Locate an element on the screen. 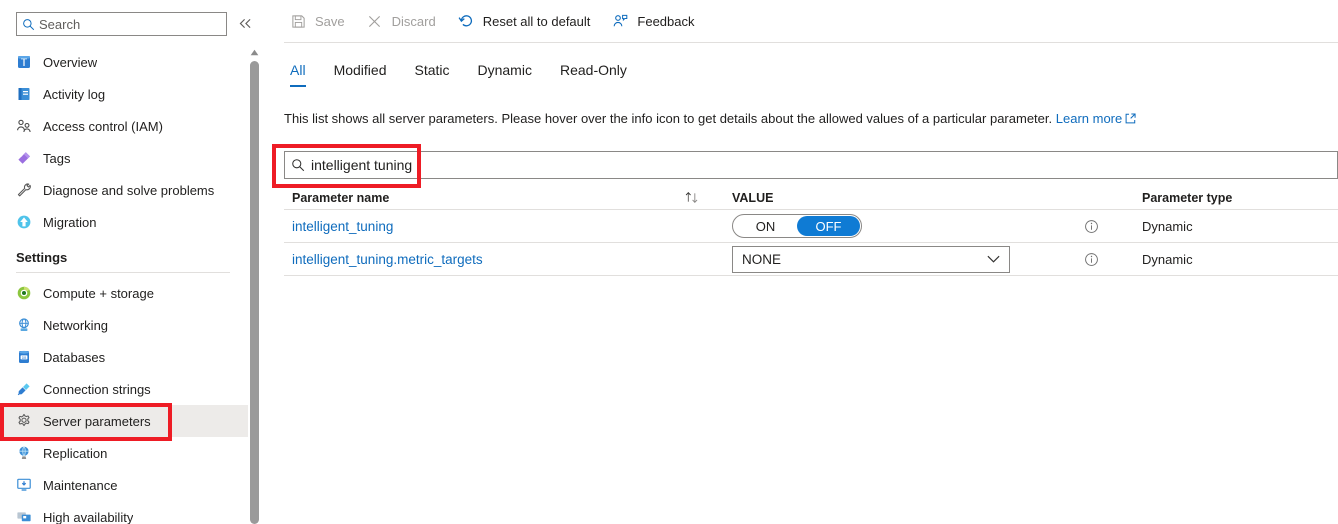 The height and width of the screenshot is (524, 1338). parameter-link-intelligent-tuning-metric-targets: intelligent_tuning.metric_targets is located at coordinates (387, 259).